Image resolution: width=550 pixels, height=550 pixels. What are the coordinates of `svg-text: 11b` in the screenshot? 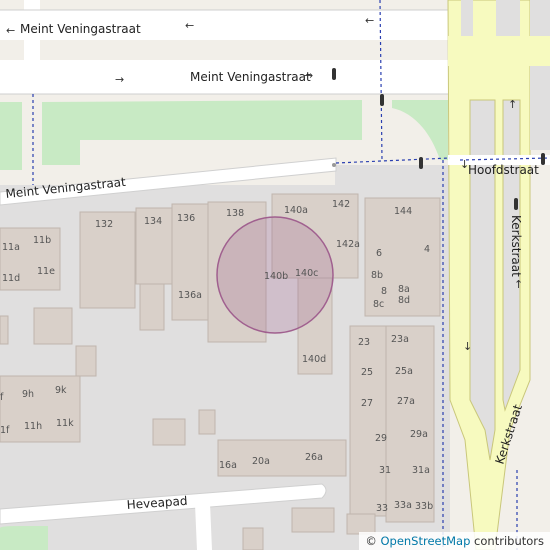 It's located at (42, 240).